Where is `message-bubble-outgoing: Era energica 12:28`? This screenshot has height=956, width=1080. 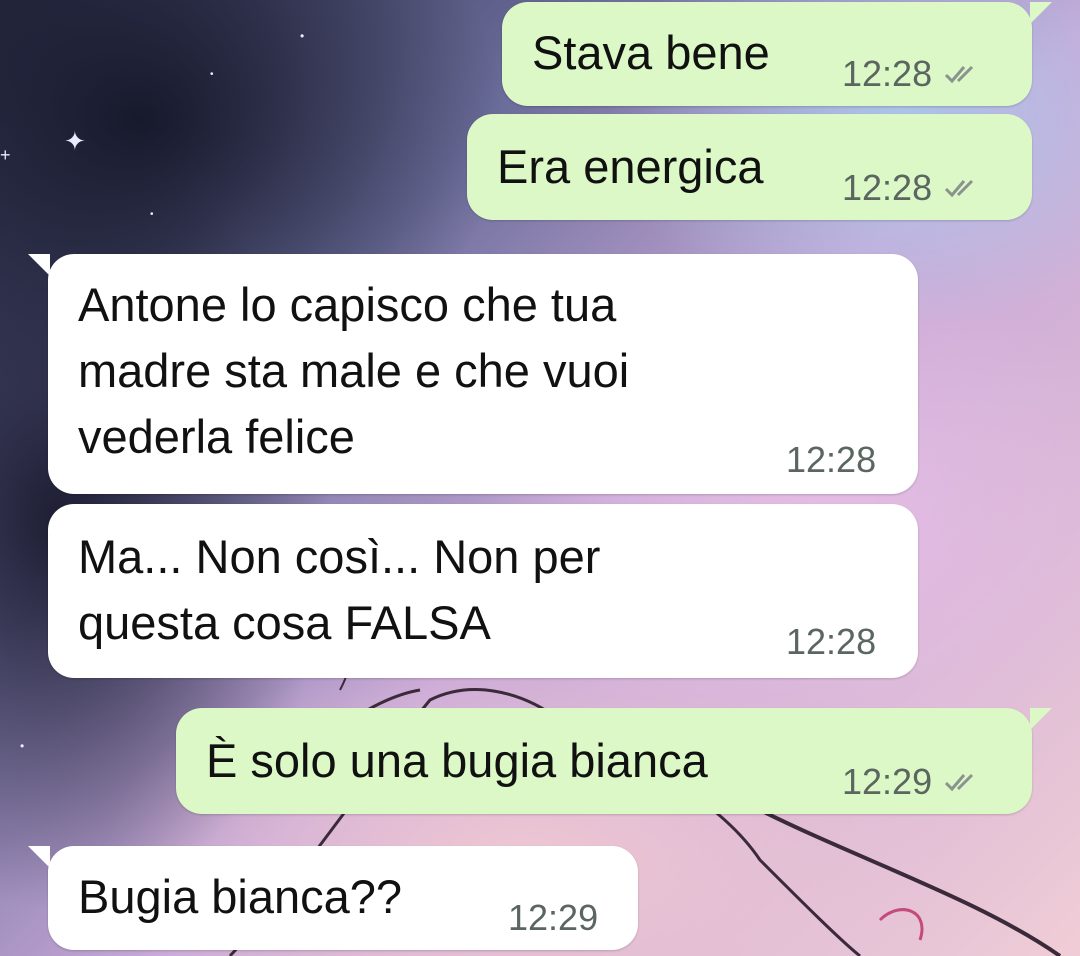 message-bubble-outgoing: Era energica 12:28 is located at coordinates (749, 167).